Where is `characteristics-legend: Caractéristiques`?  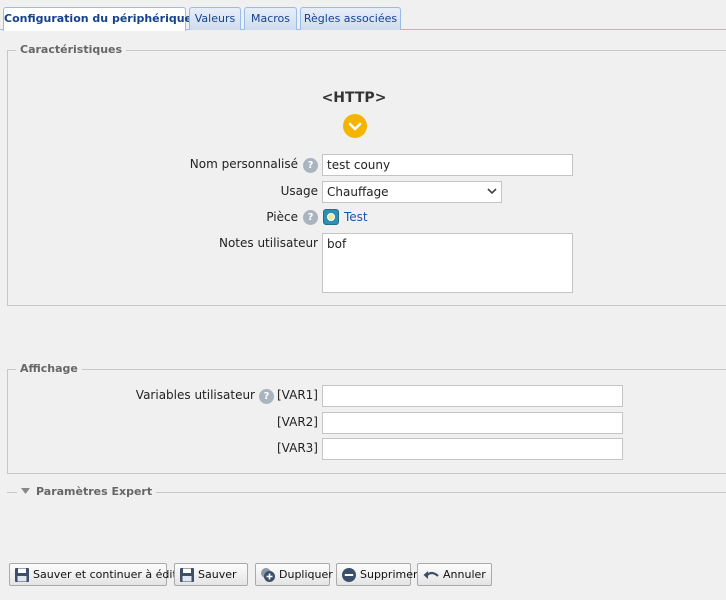
characteristics-legend: Caractéristiques is located at coordinates (71, 49).